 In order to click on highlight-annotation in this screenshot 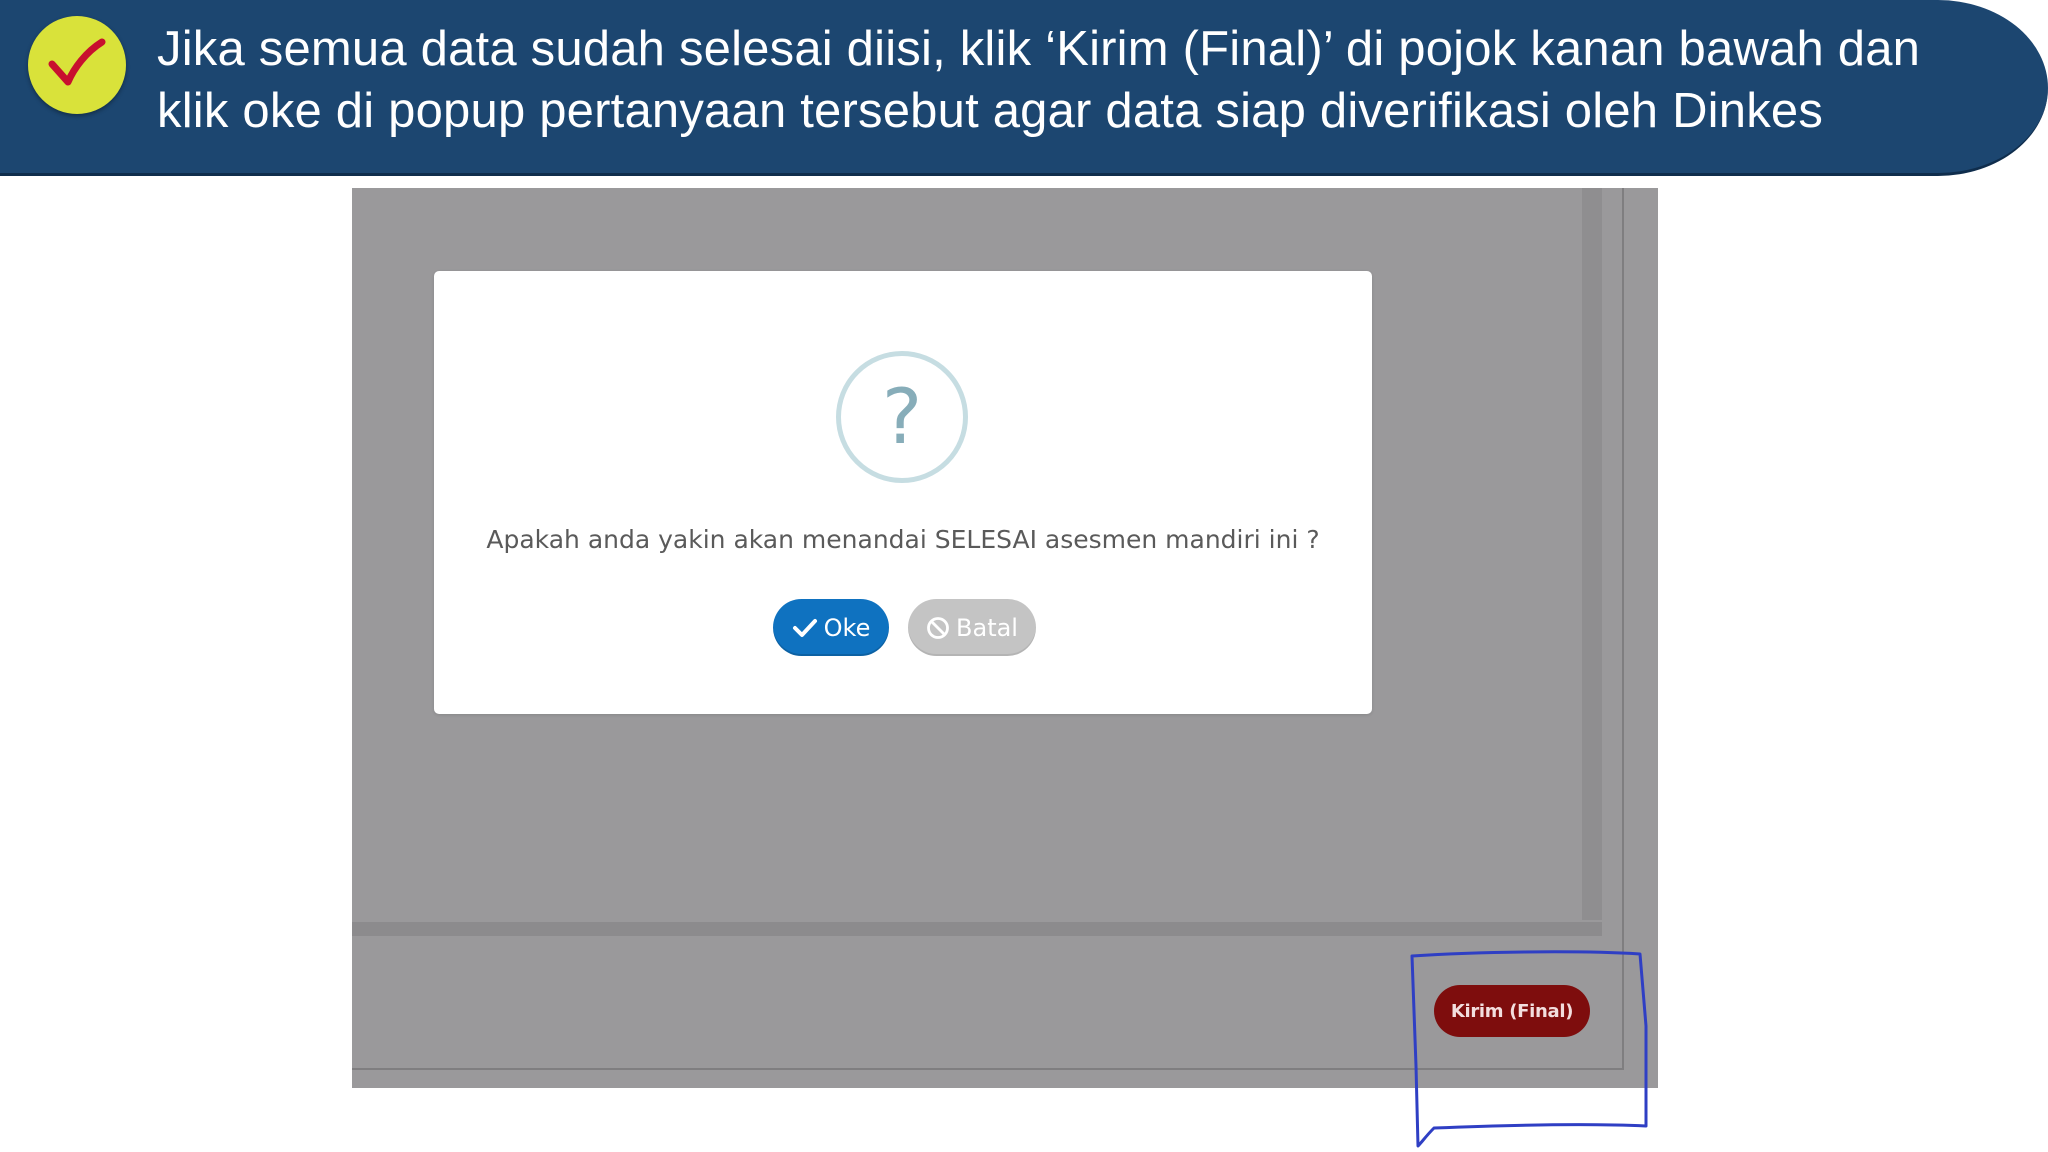, I will do `click(1529, 1049)`.